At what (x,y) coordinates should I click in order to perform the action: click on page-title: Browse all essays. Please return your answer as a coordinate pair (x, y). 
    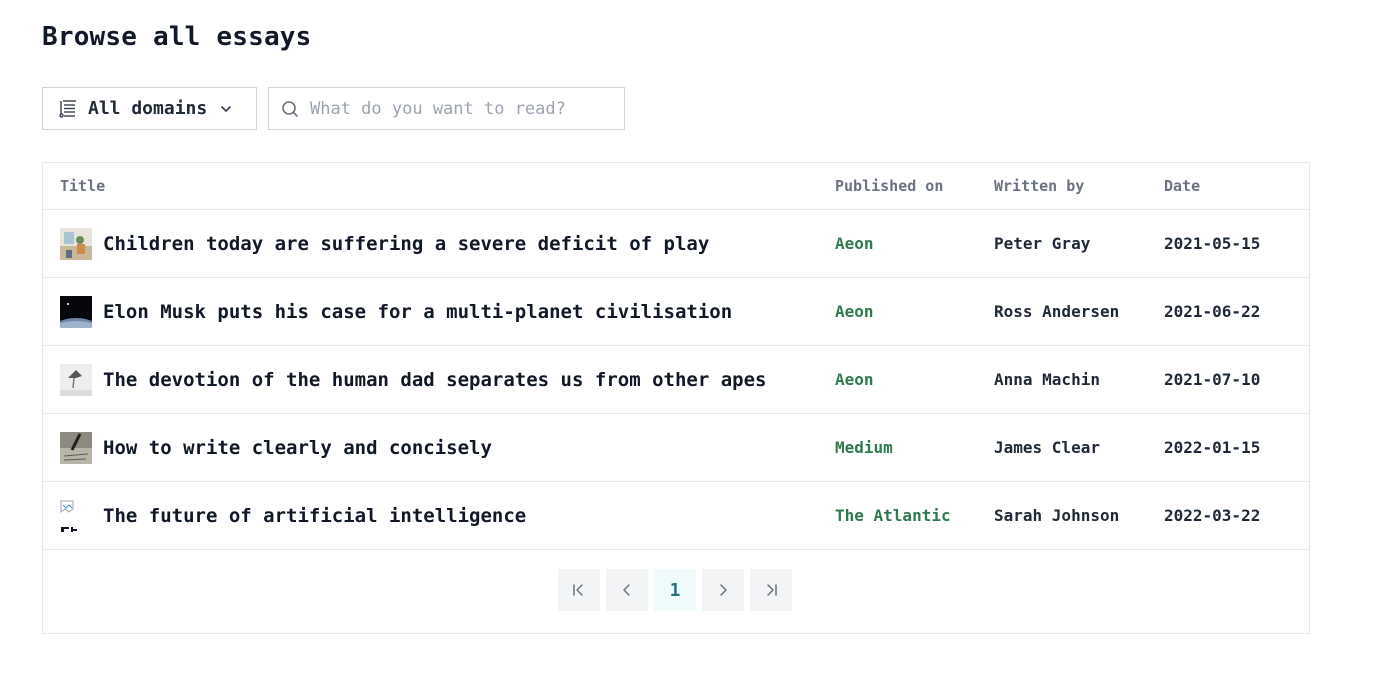
    Looking at the image, I should click on (177, 37).